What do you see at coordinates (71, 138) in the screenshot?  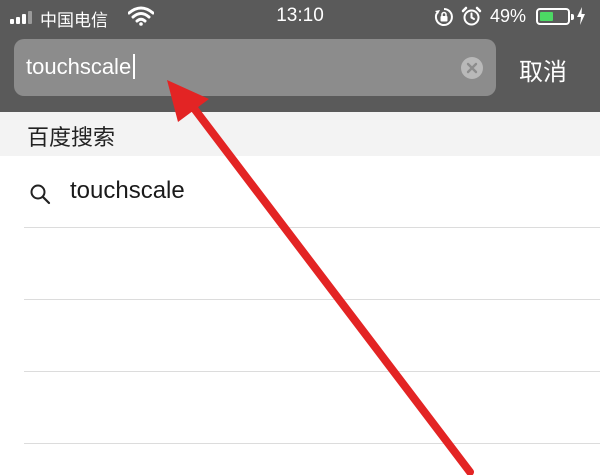 I see `section-title: 百度搜索` at bounding box center [71, 138].